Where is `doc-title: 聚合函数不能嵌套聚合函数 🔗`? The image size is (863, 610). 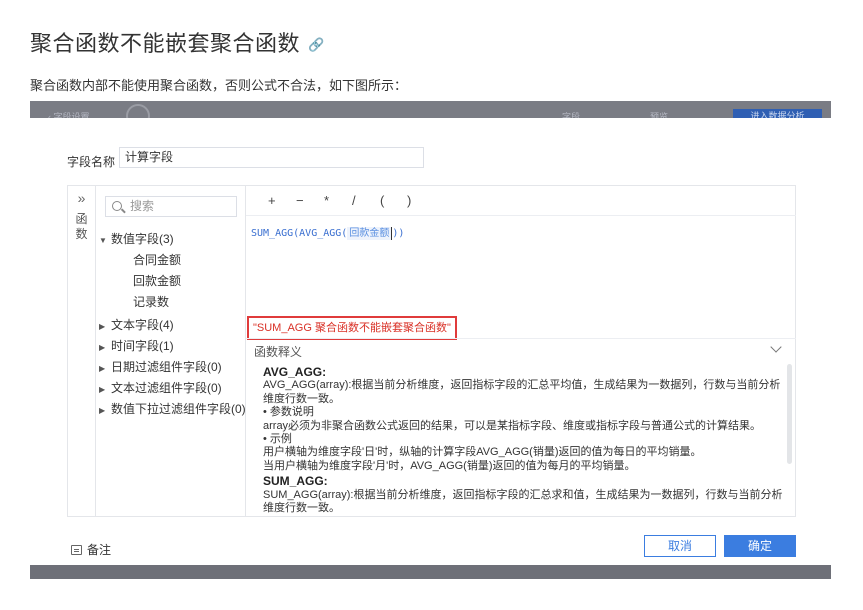
doc-title: 聚合函数不能嵌套聚合函数 🔗 is located at coordinates (177, 42).